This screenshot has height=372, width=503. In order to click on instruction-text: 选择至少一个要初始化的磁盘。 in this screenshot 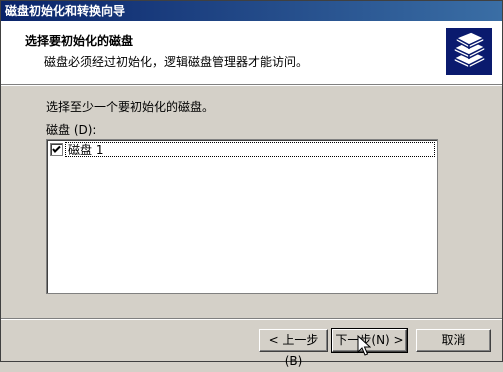, I will do `click(130, 107)`.